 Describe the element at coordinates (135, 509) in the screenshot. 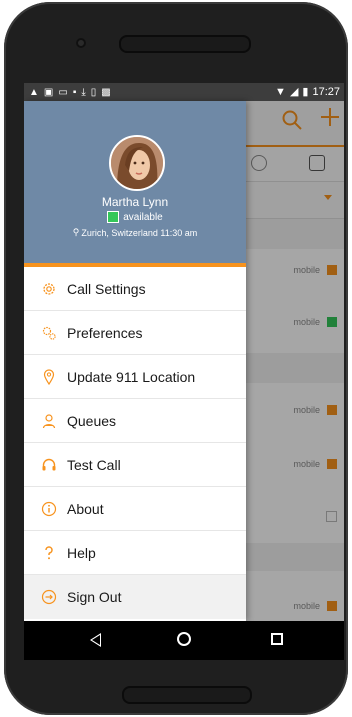

I see `menu-item-about: About` at that location.